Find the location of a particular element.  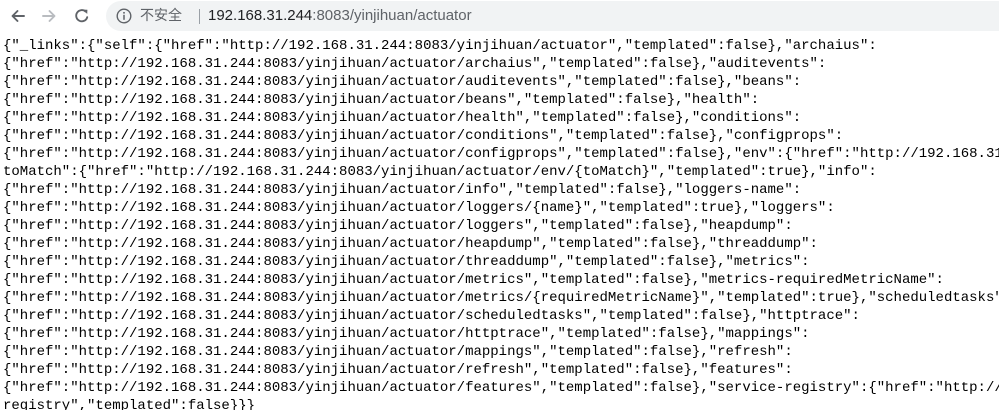

reload-icon is located at coordinates (82, 16).